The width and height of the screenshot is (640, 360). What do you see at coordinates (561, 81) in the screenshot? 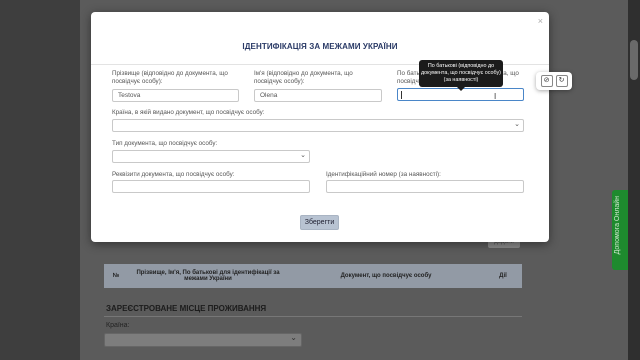
I see `refresh-icon: ↻` at bounding box center [561, 81].